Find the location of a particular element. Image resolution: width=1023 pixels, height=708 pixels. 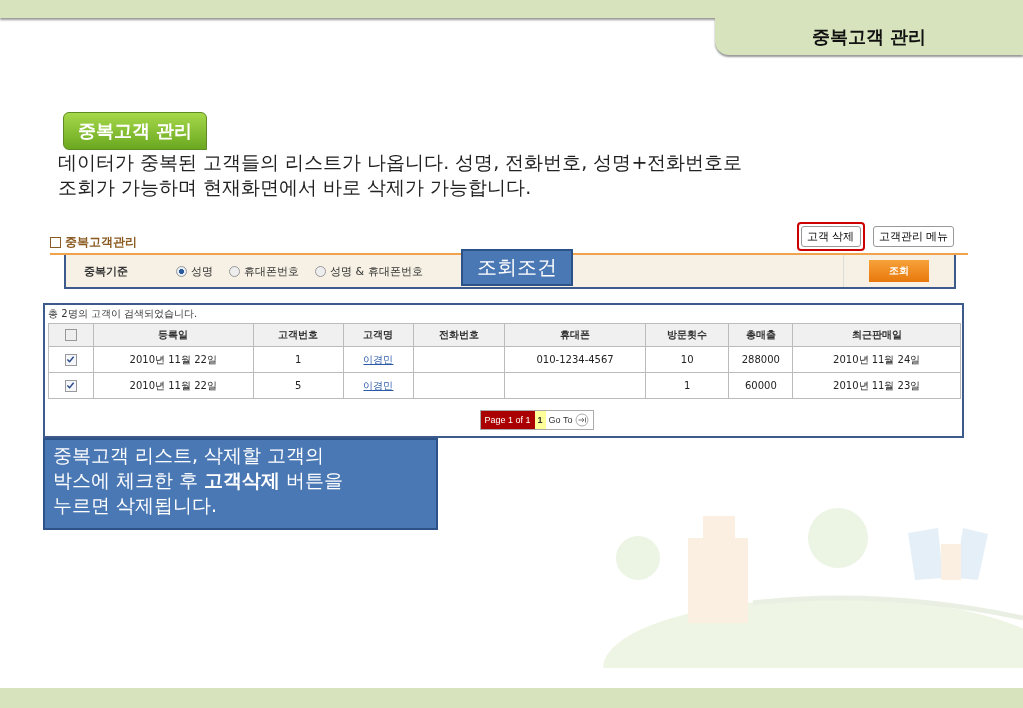

table-cell: 5 is located at coordinates (298, 385).